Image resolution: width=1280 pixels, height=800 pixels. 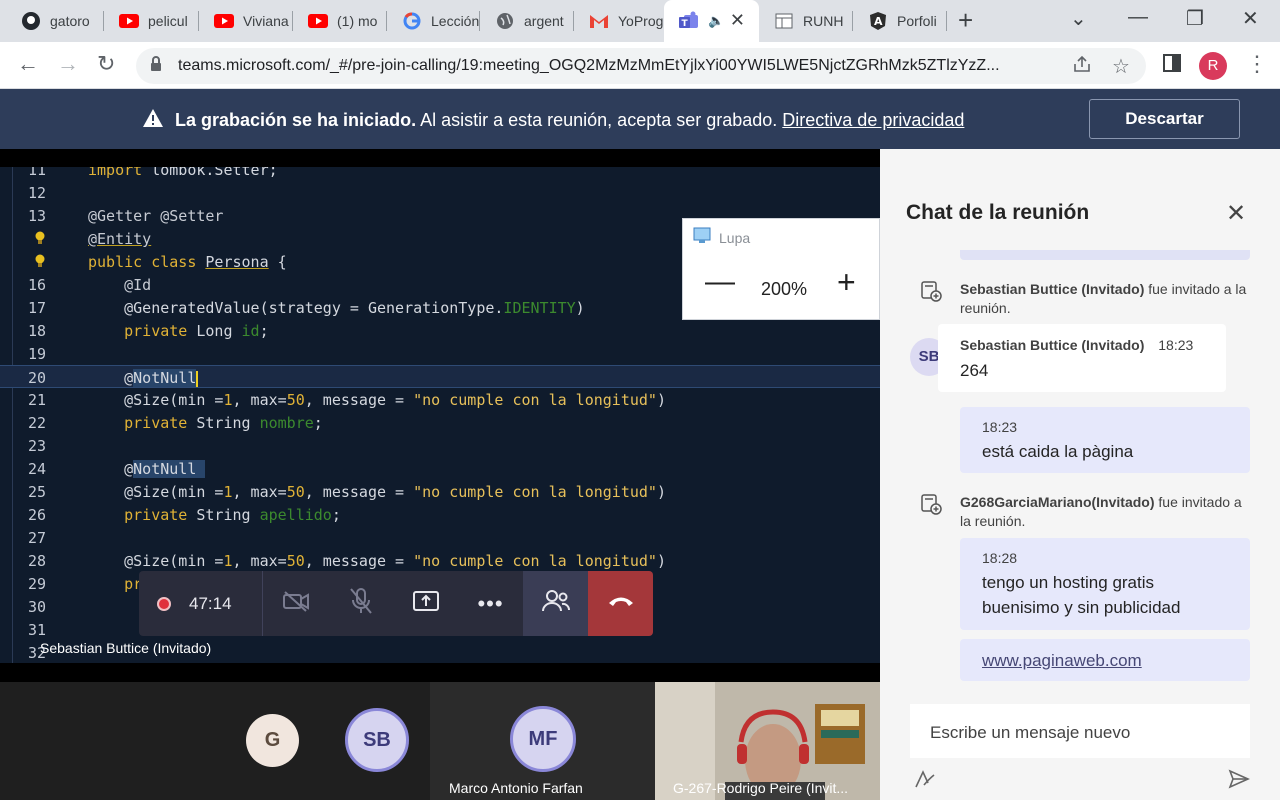 I want to click on outgoing-message: 18:23 está caida la pàgina, so click(x=1105, y=440).